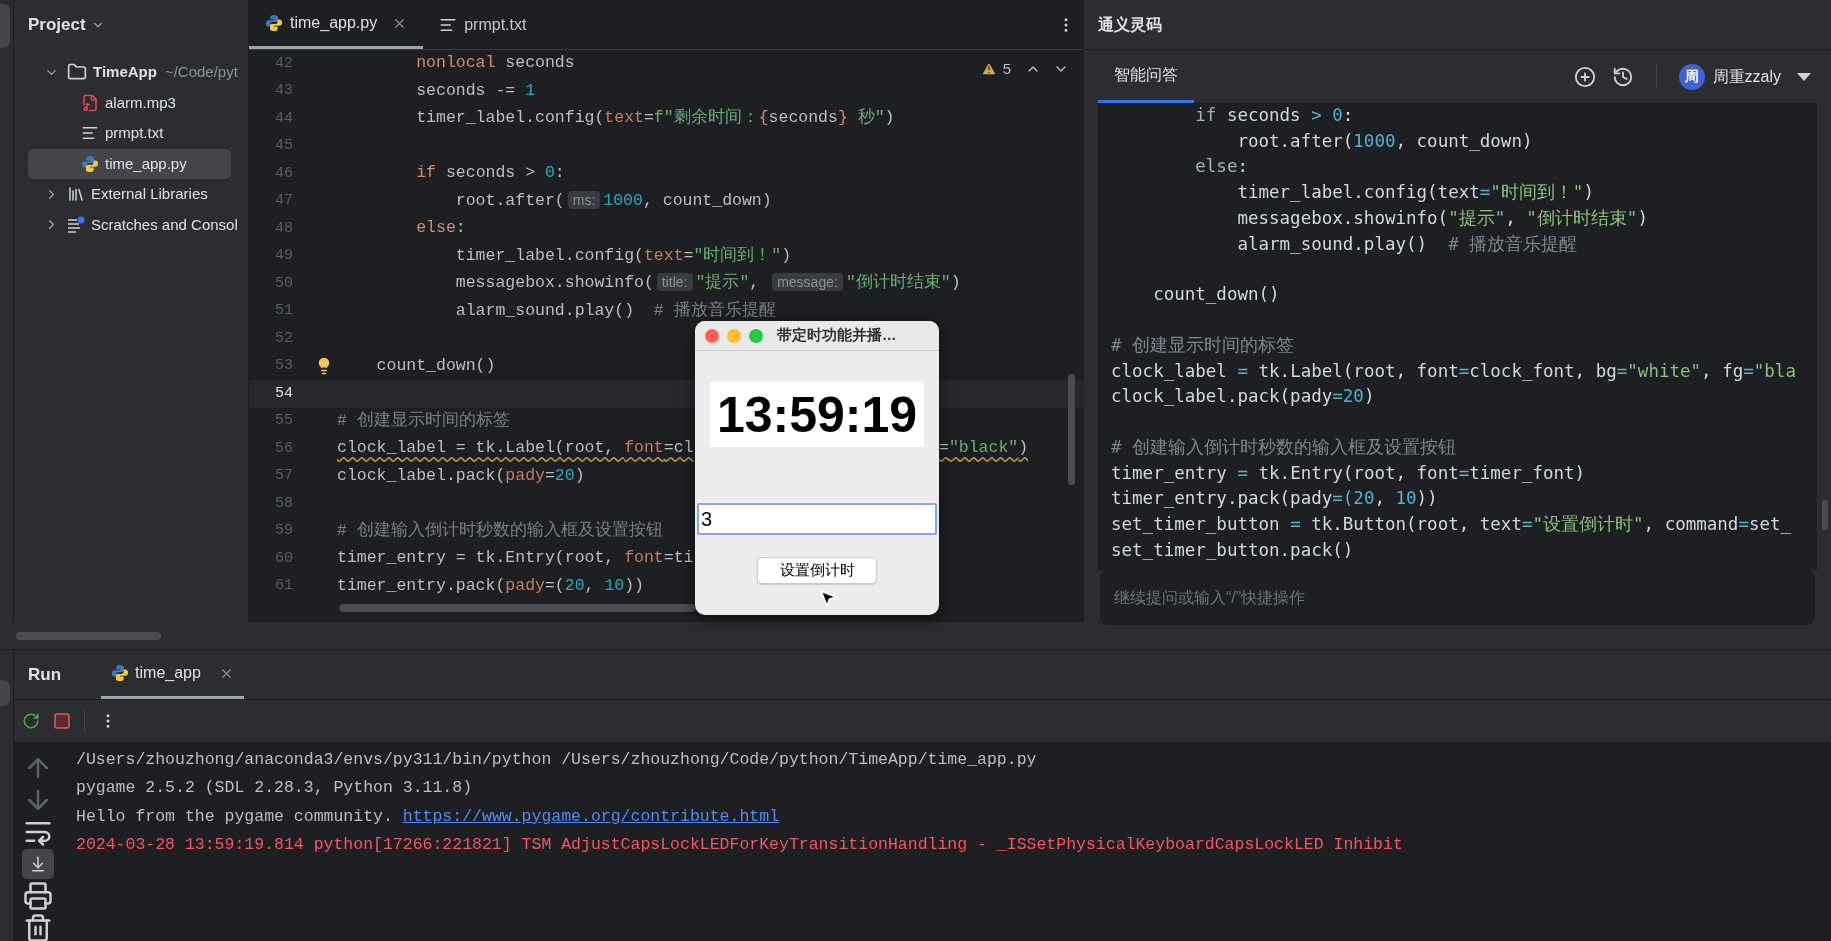 This screenshot has height=941, width=1831. I want to click on code-line: messagebox.showinfo( title: "提示", message: "倒计时结束"), so click(707, 283).